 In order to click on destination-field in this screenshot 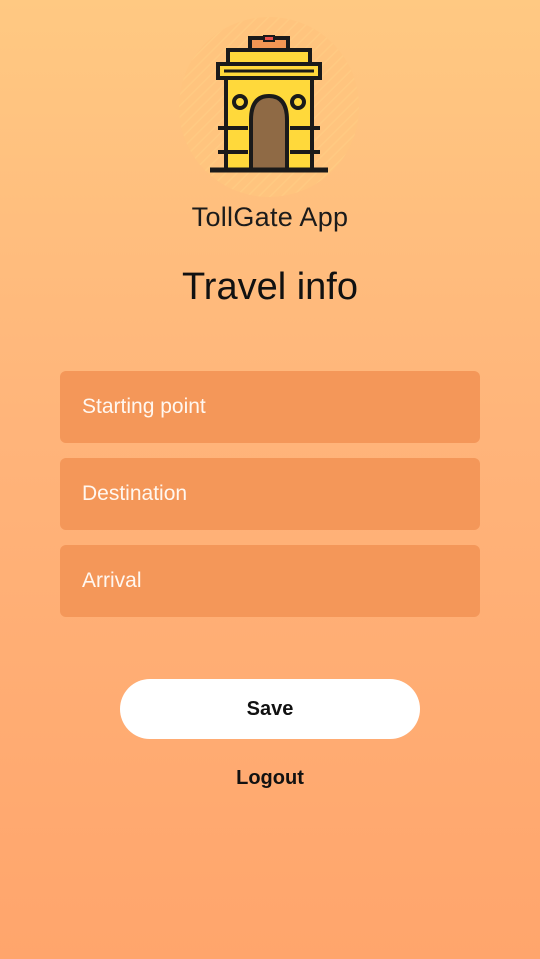, I will do `click(270, 494)`.